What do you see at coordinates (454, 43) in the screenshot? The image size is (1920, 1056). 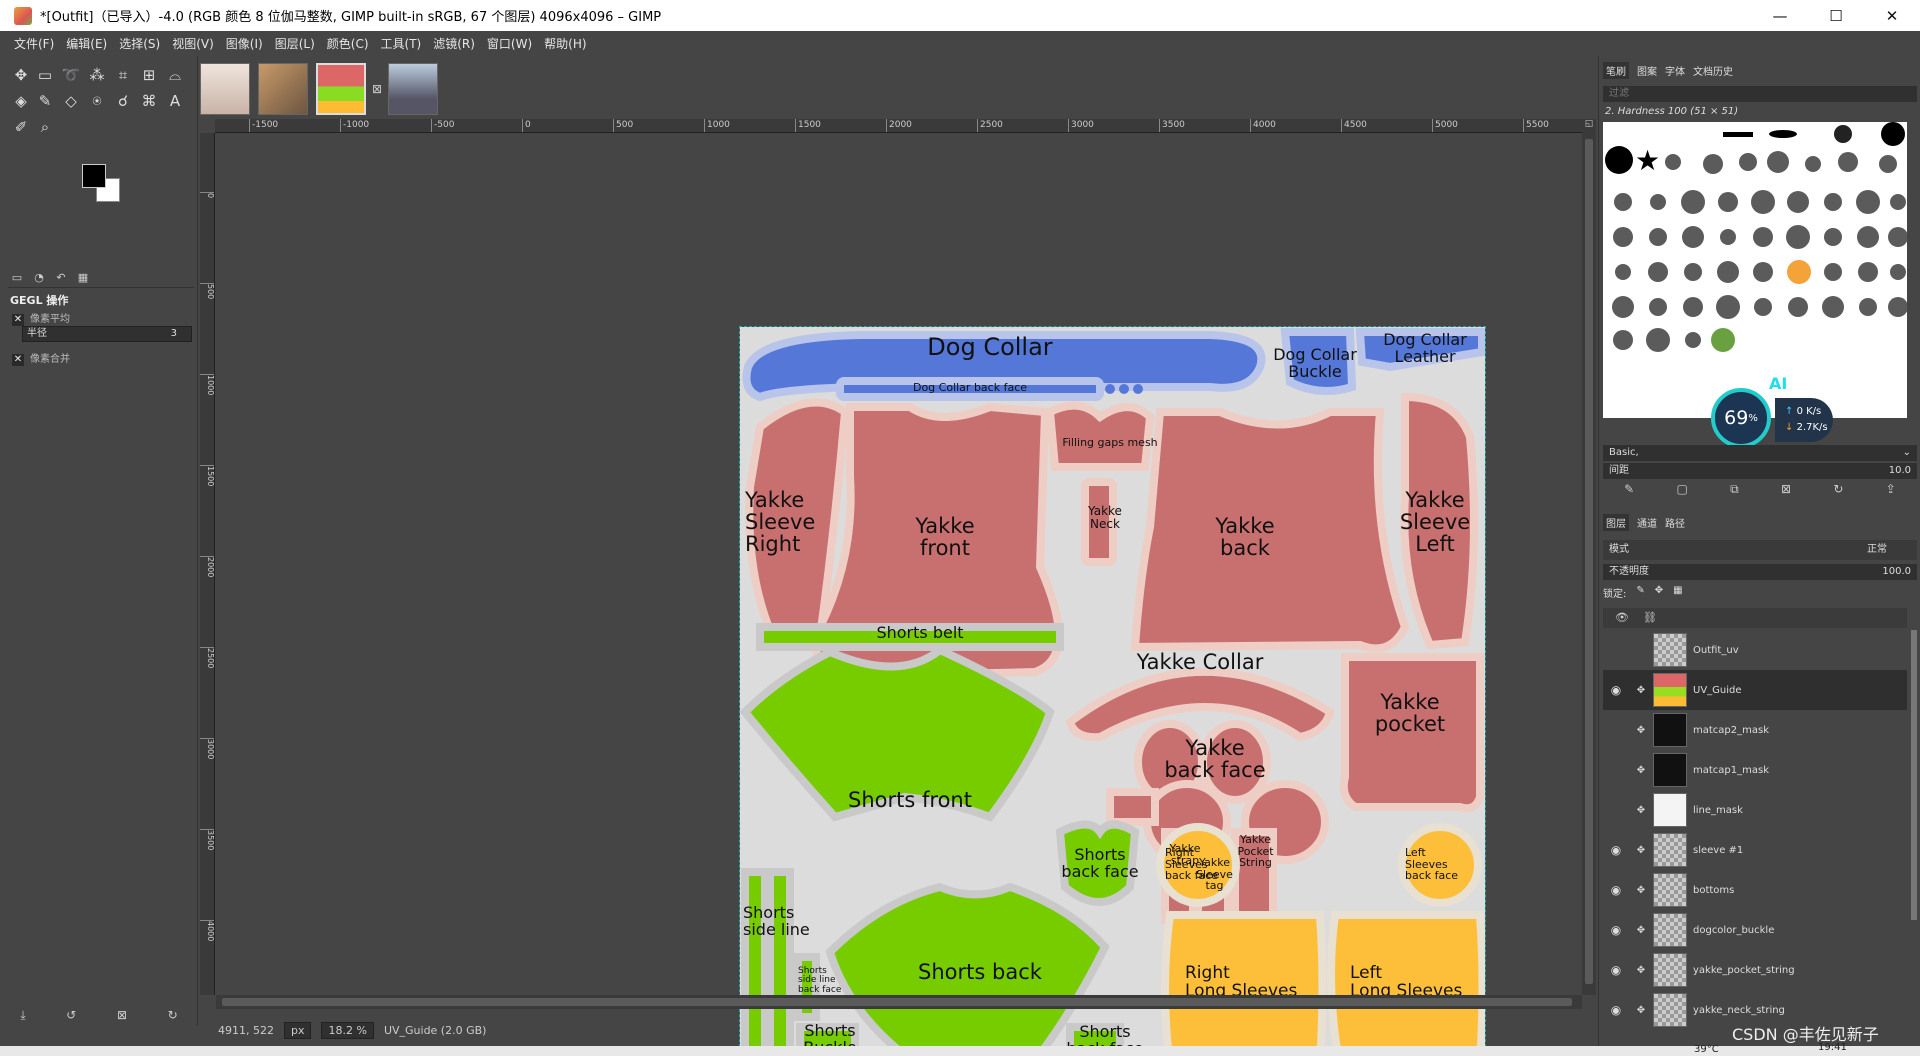 I see `menu-filters: 滤镜(R)` at bounding box center [454, 43].